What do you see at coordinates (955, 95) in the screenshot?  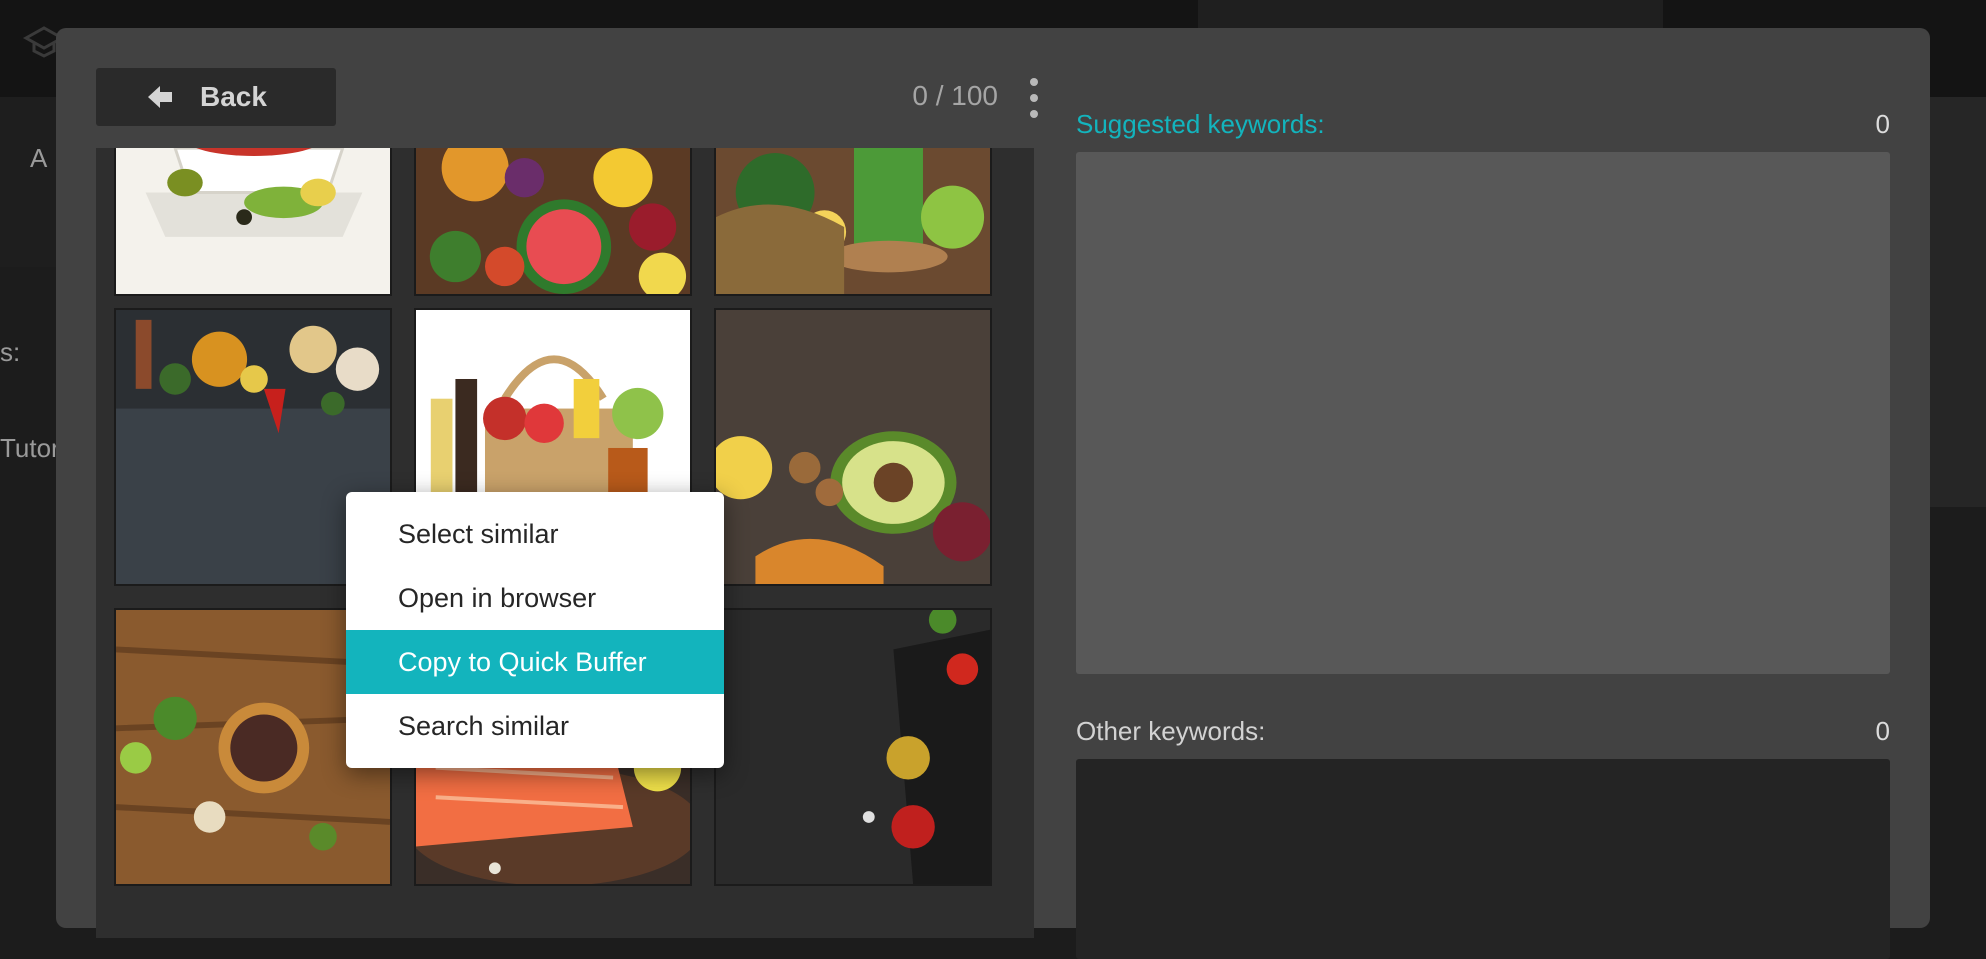 I see `selection-counter: 0 / 100` at bounding box center [955, 95].